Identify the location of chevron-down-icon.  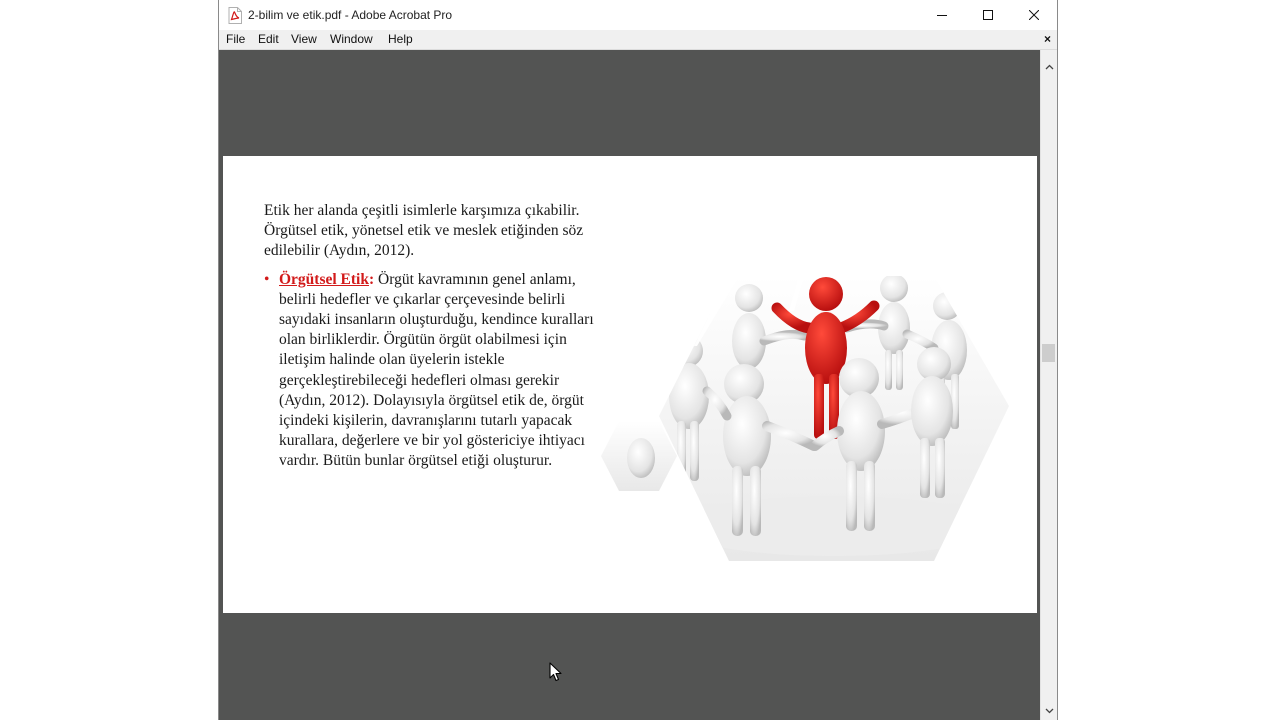
(1049, 711).